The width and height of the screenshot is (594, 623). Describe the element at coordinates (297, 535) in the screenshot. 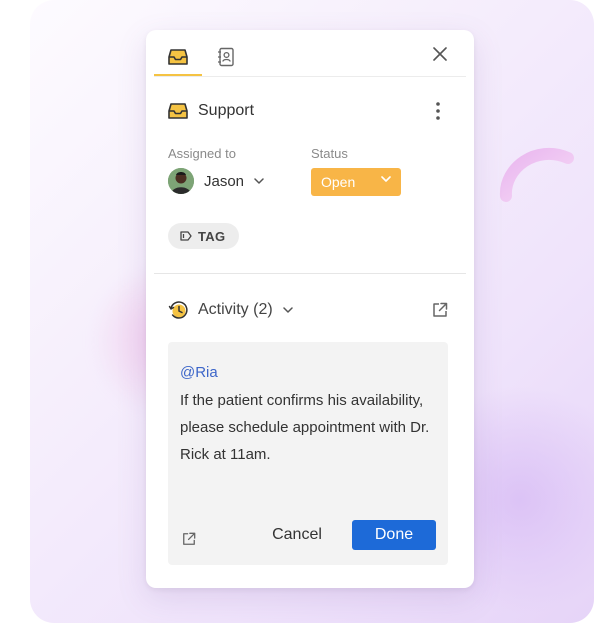

I see `cancel-button: Cancel` at that location.